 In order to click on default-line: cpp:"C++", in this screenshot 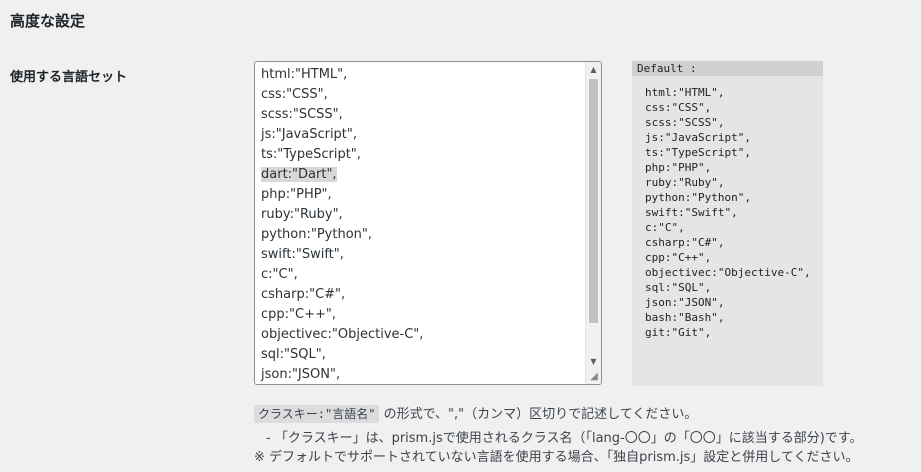, I will do `click(678, 257)`.